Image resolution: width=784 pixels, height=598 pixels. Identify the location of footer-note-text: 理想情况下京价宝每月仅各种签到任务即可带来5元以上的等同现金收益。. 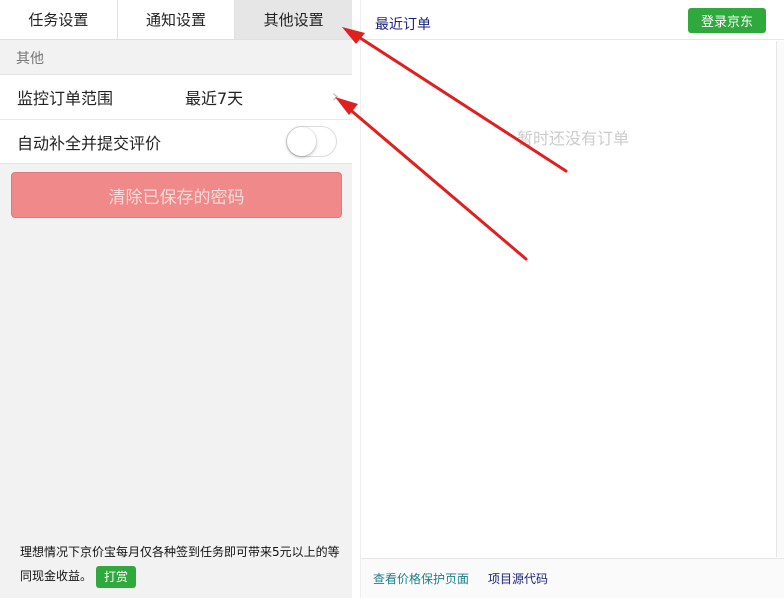
(180, 564).